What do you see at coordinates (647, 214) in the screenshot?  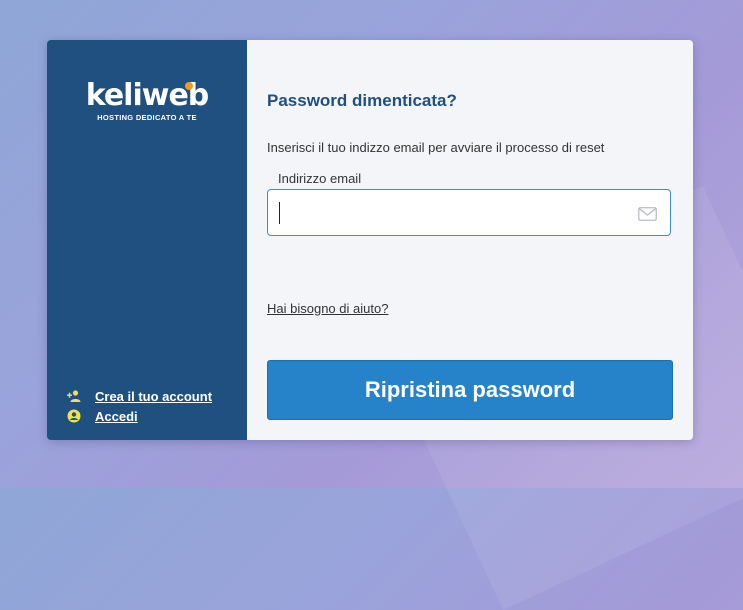 I see `mail-icon` at bounding box center [647, 214].